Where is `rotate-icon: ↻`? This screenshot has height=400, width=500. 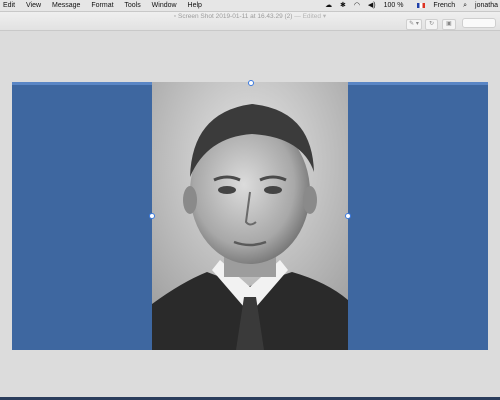 rotate-icon: ↻ is located at coordinates (431, 24).